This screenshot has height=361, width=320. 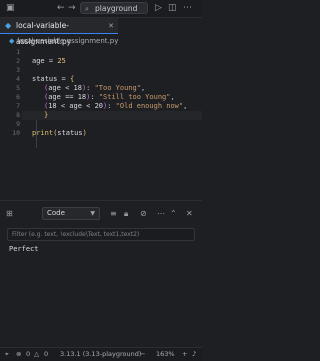 What do you see at coordinates (101, 52) in the screenshot?
I see `code-line: 1` at bounding box center [101, 52].